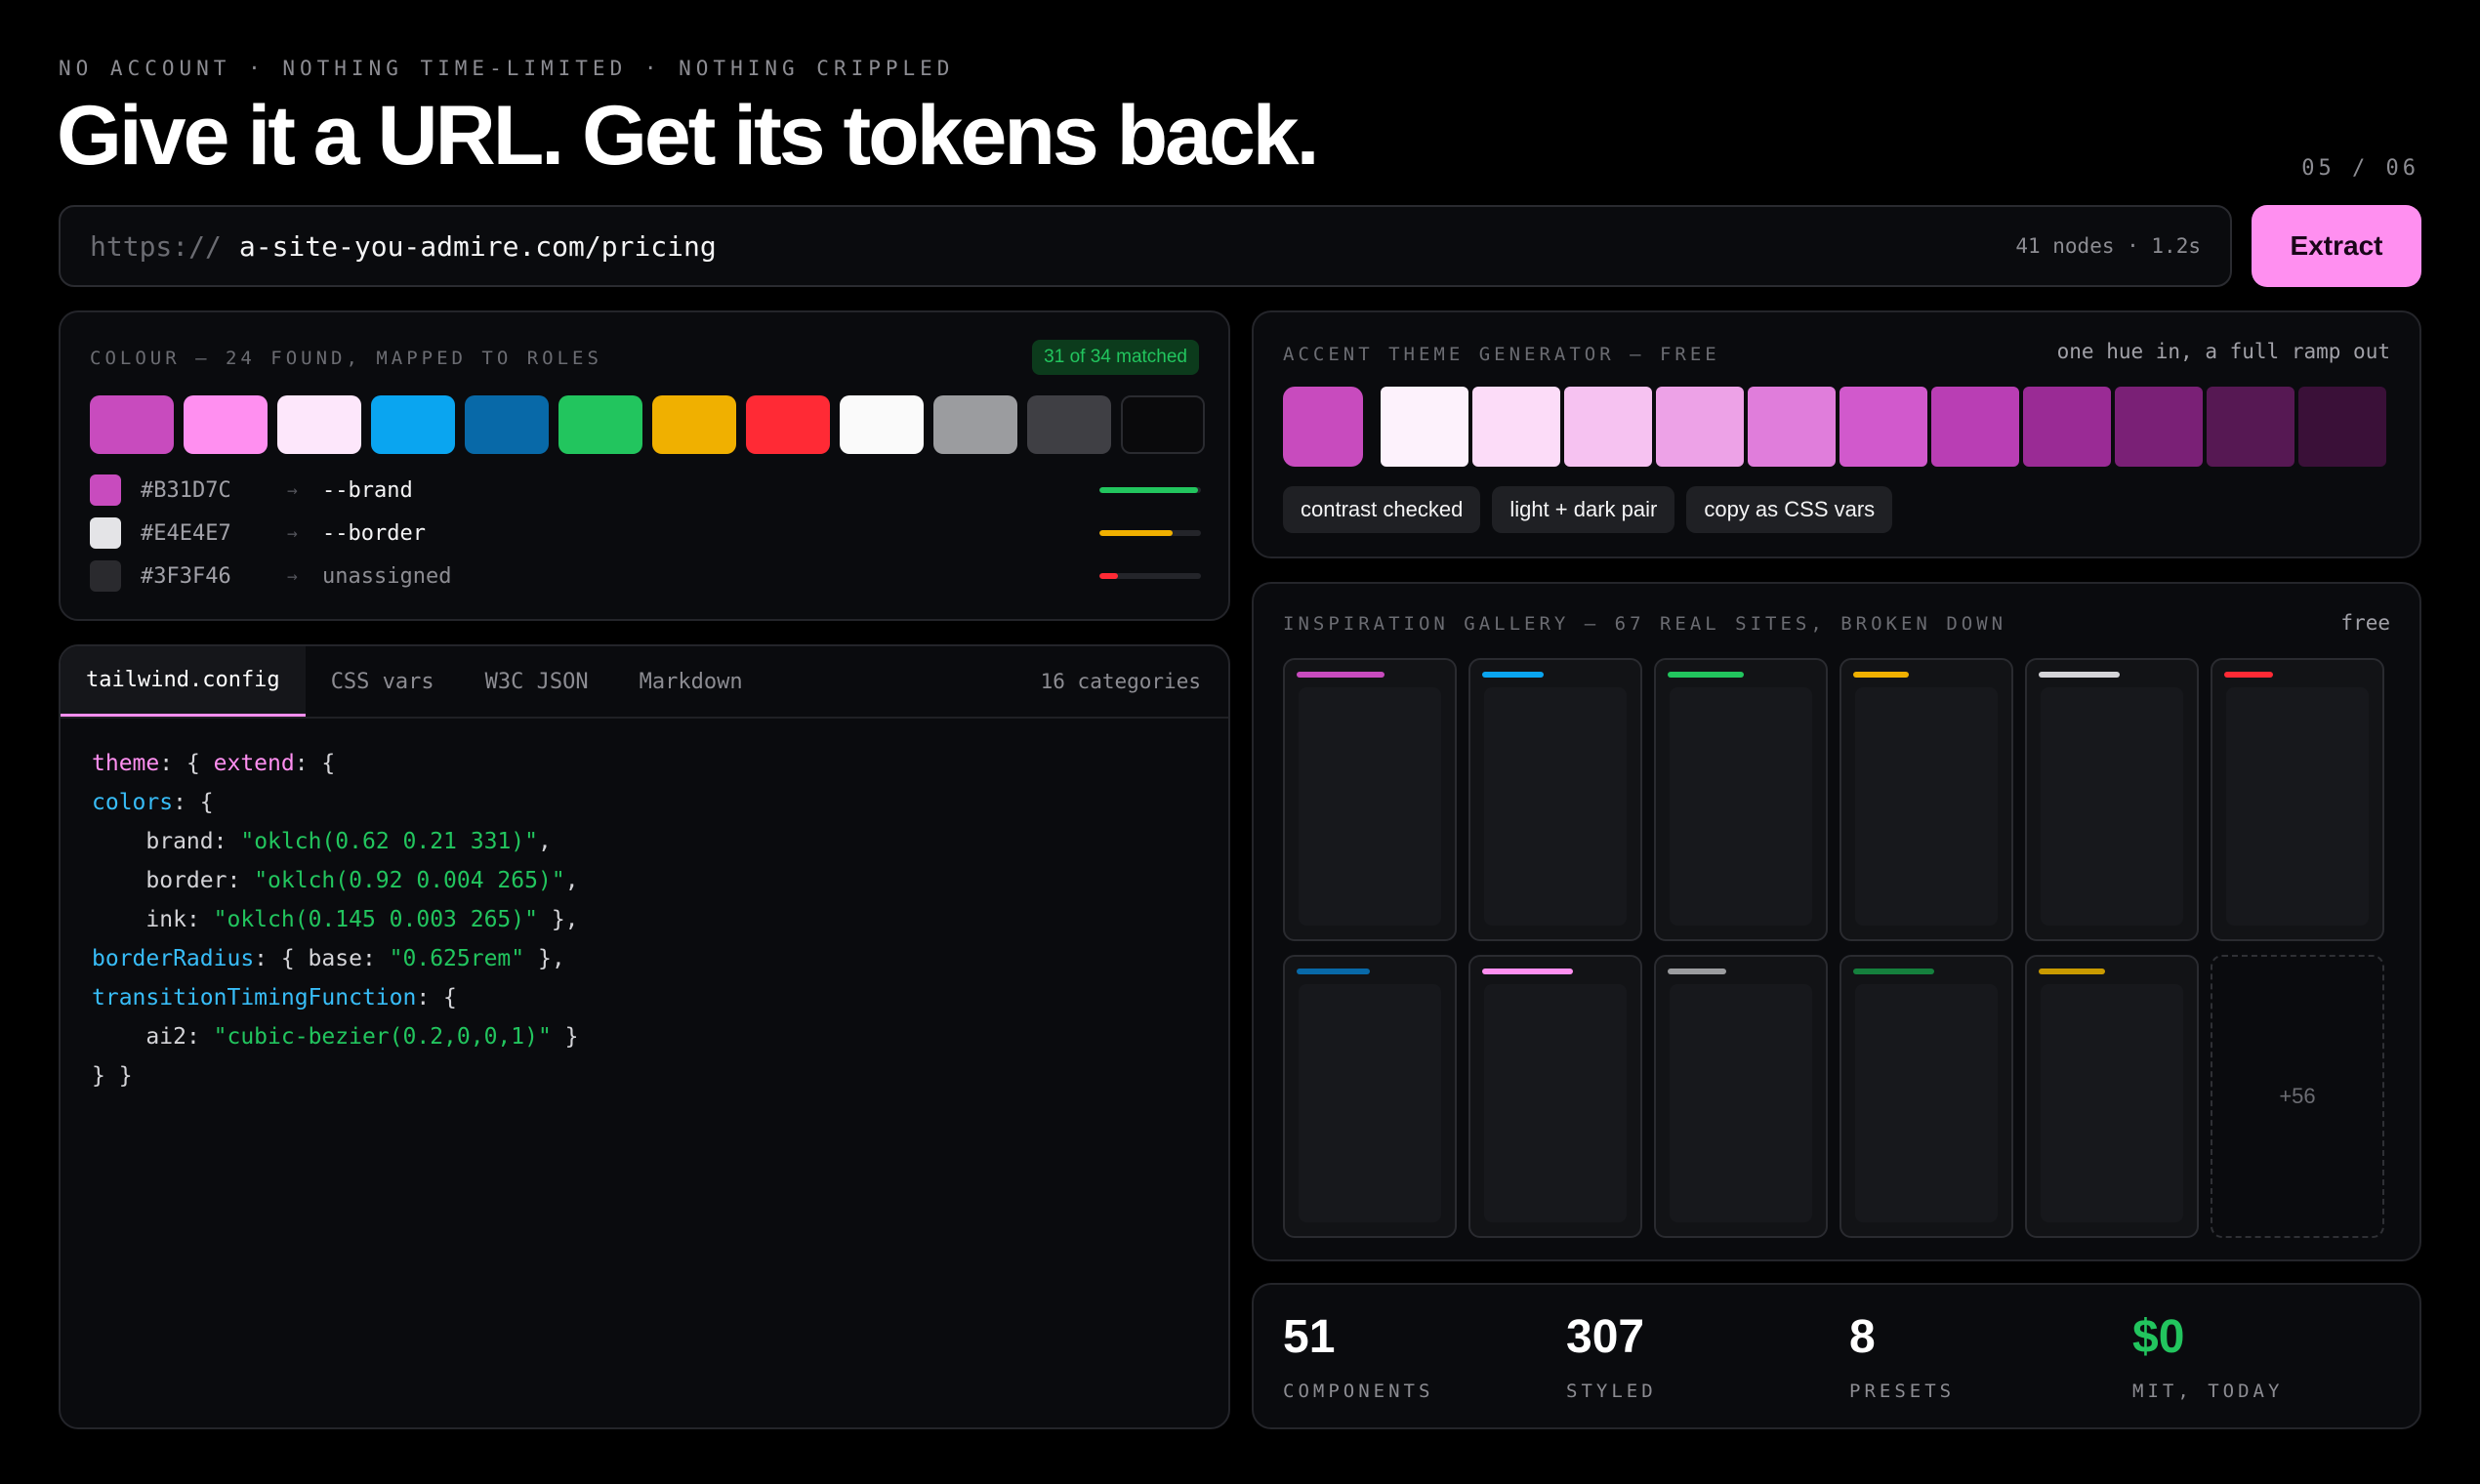  Describe the element at coordinates (647, 425) in the screenshot. I see `swatch-row` at that location.